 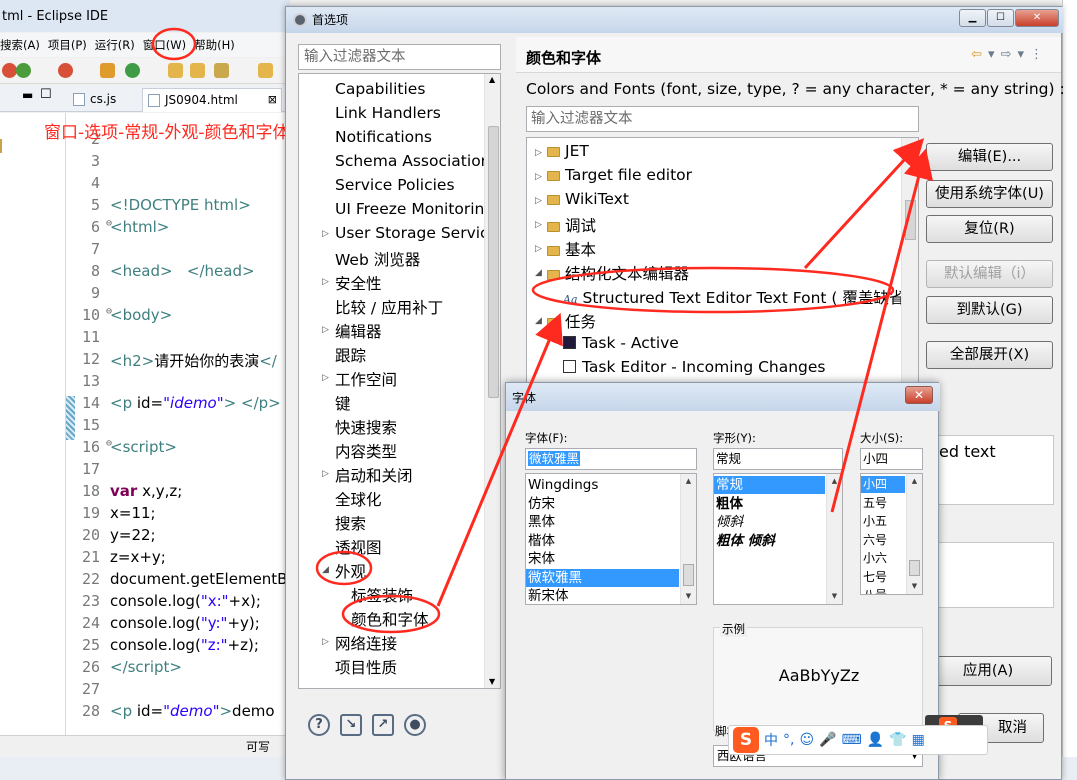 What do you see at coordinates (366, 667) in the screenshot?
I see `tree-item: 项目性质` at bounding box center [366, 667].